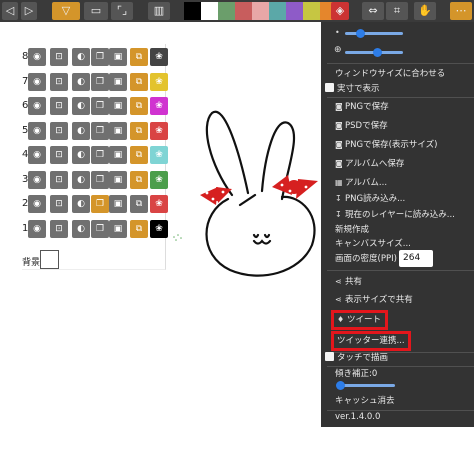 The image size is (474, 460). What do you see at coordinates (365, 401) in the screenshot?
I see `clear-cache-item: キャッシュ消去` at bounding box center [365, 401].